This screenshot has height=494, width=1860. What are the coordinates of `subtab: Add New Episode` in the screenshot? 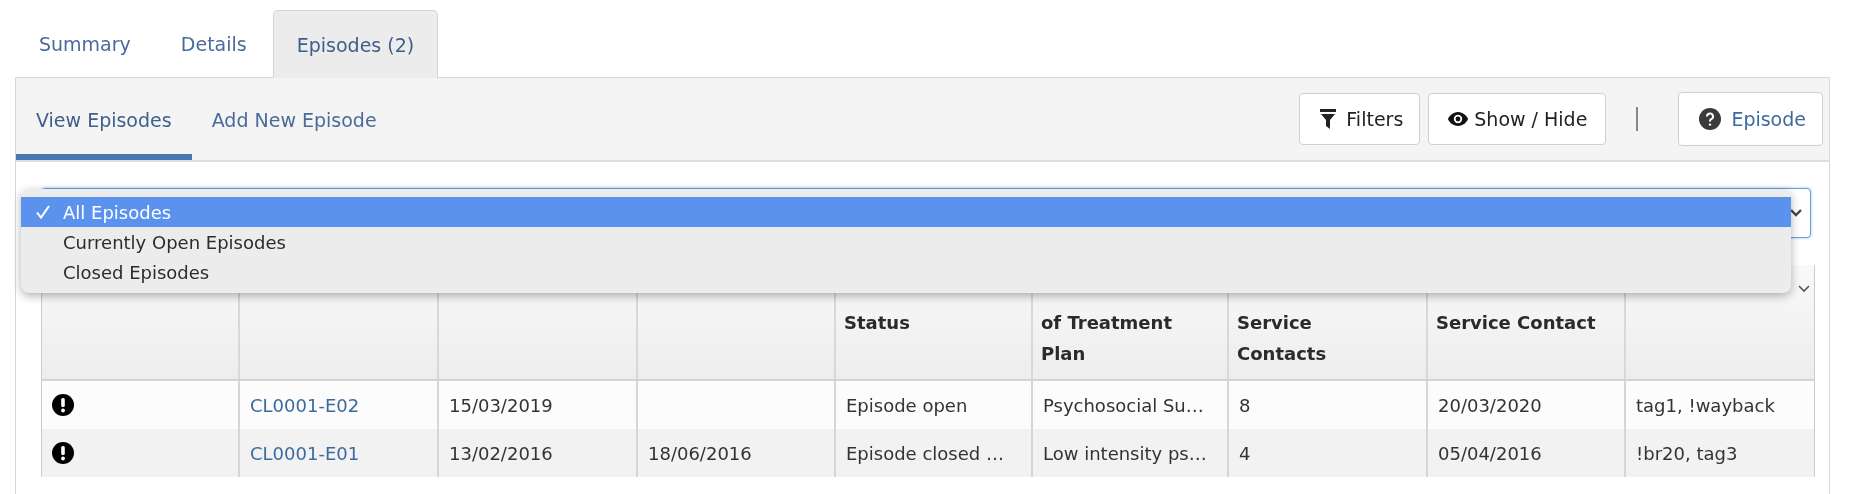 It's located at (294, 119).